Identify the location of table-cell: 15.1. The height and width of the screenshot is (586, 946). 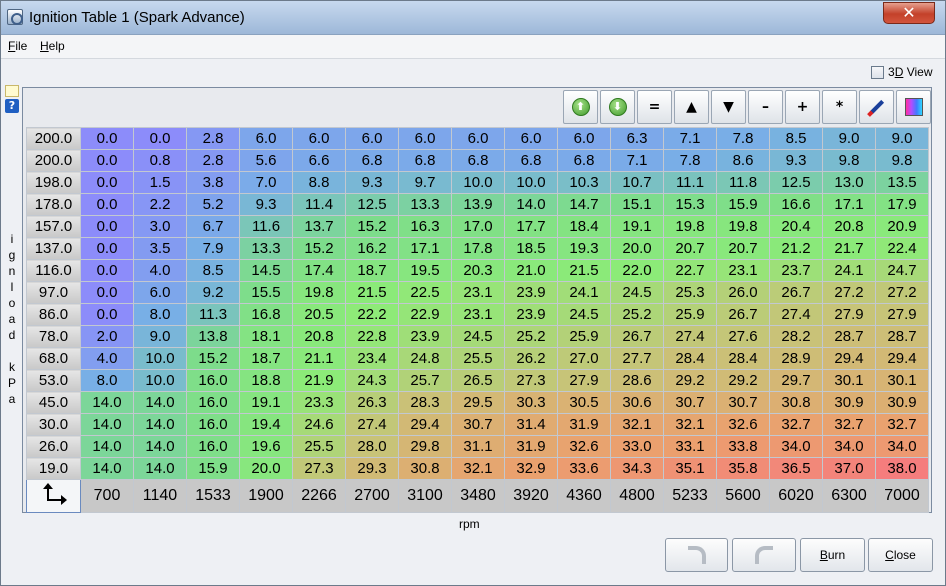
(637, 204).